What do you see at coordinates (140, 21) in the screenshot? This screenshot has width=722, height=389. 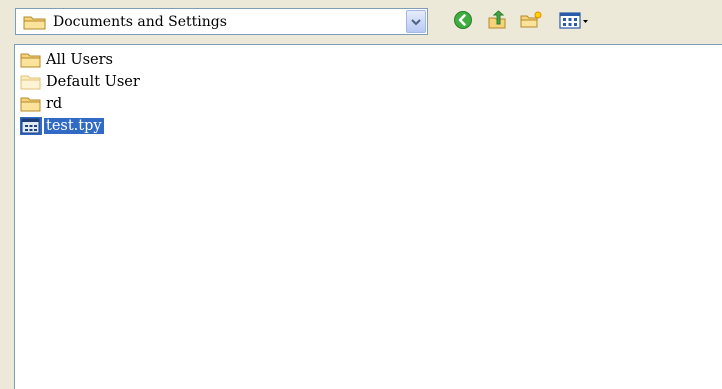 I see `current-folder-label: Documents and Settings` at bounding box center [140, 21].